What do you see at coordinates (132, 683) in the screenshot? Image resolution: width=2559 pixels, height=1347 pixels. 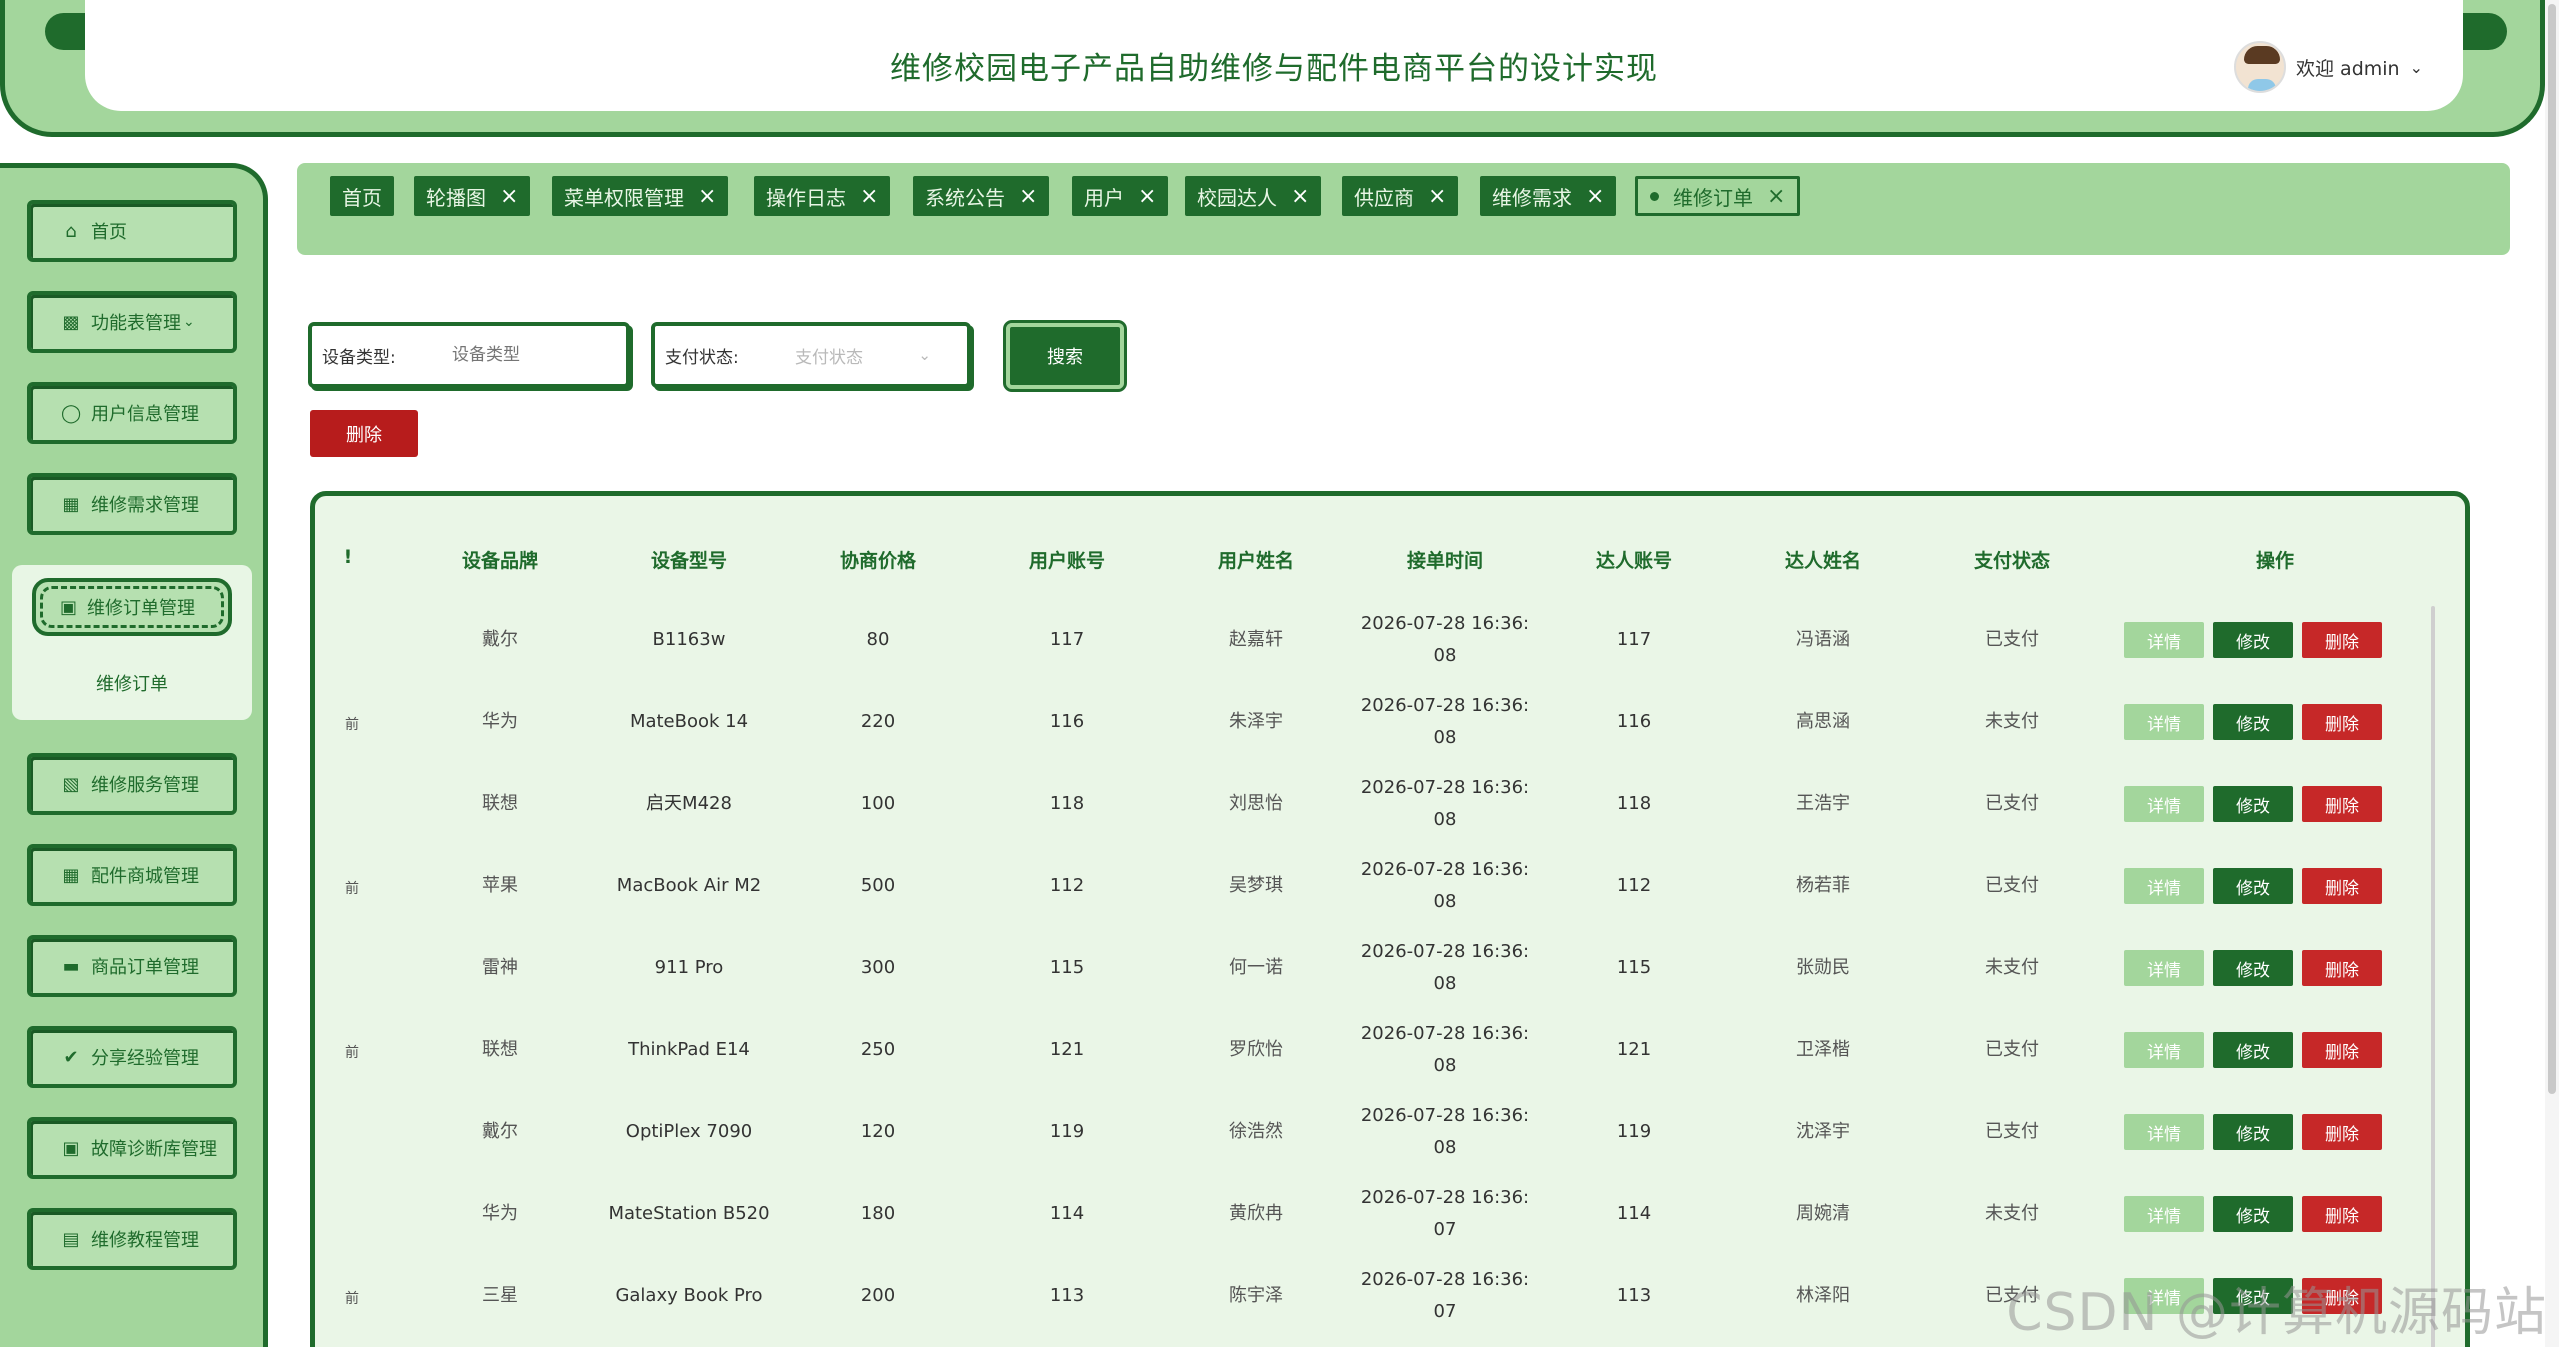 I see `submenu-repair-order: 维修订单` at bounding box center [132, 683].